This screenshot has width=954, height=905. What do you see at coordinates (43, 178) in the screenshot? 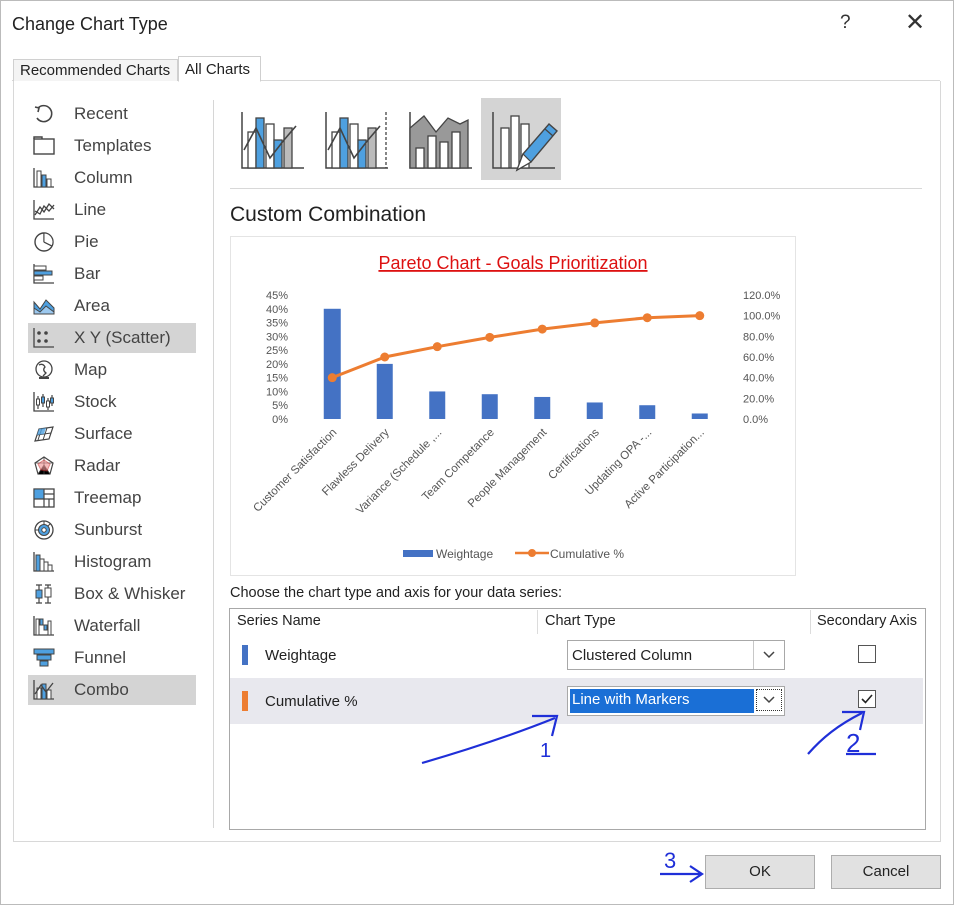
I see `column-chart-icon` at bounding box center [43, 178].